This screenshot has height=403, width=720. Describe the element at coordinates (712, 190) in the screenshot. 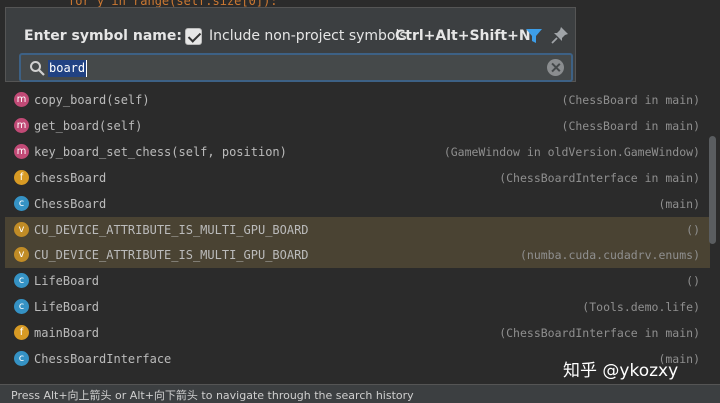

I see `results-scrollbar` at that location.